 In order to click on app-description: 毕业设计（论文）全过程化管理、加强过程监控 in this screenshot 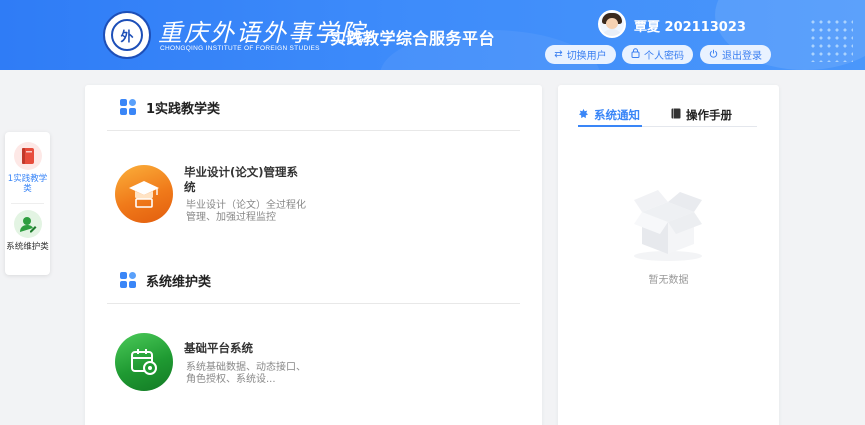, I will do `click(246, 211)`.